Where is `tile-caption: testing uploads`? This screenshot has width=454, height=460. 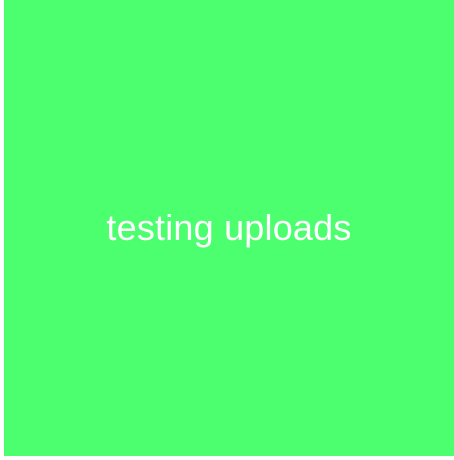 tile-caption: testing uploads is located at coordinates (229, 227).